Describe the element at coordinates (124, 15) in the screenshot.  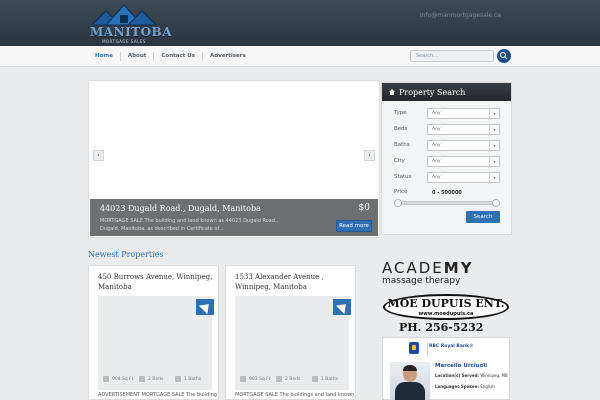
I see `house-roofs-icon` at that location.